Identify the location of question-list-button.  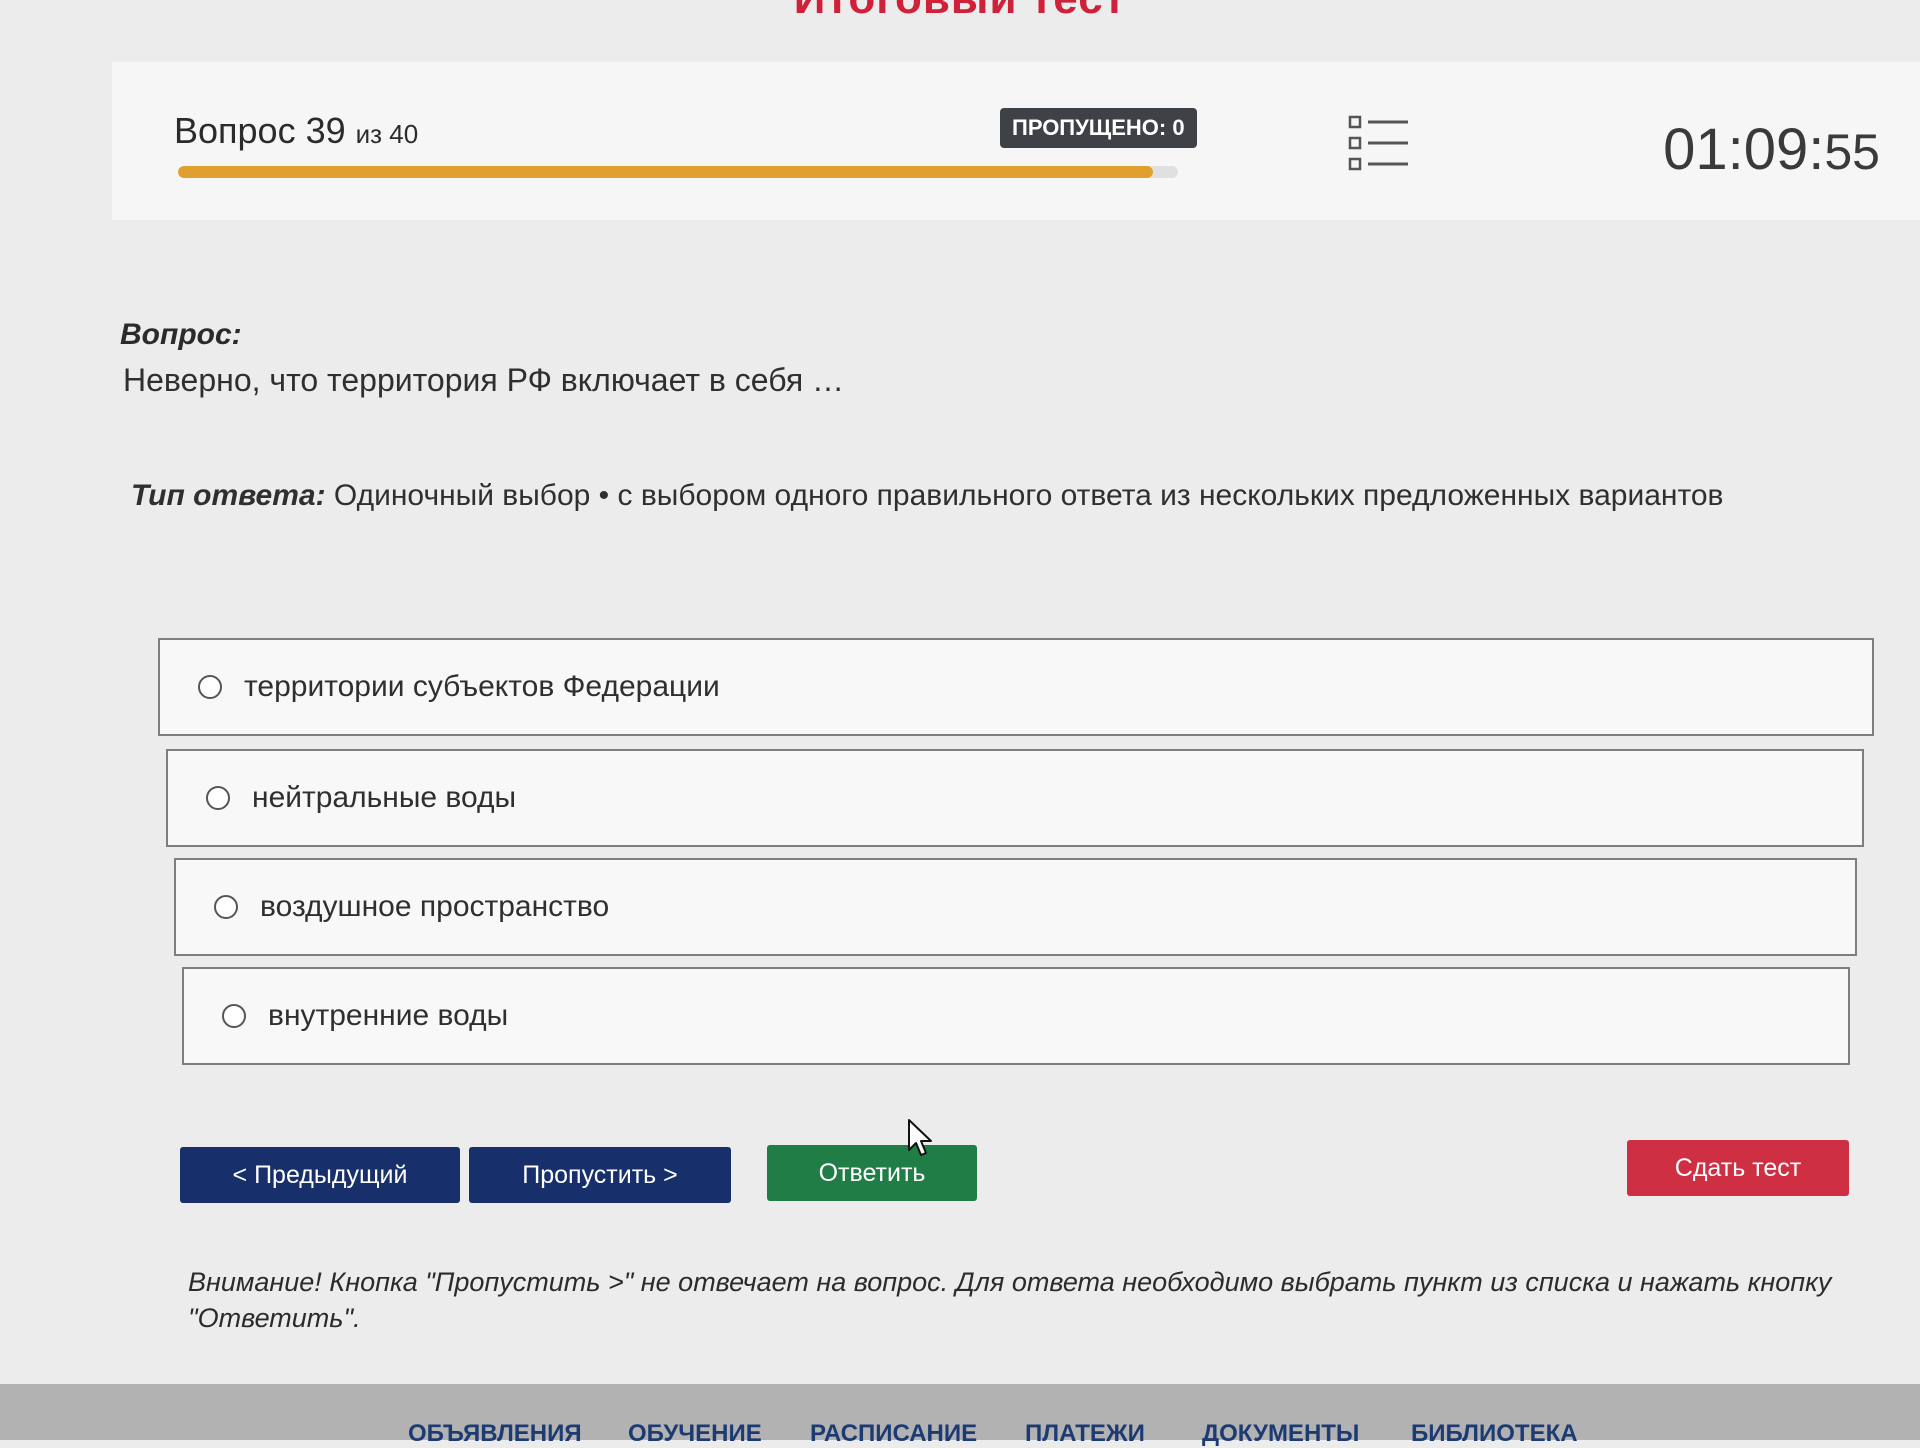
(1379, 143).